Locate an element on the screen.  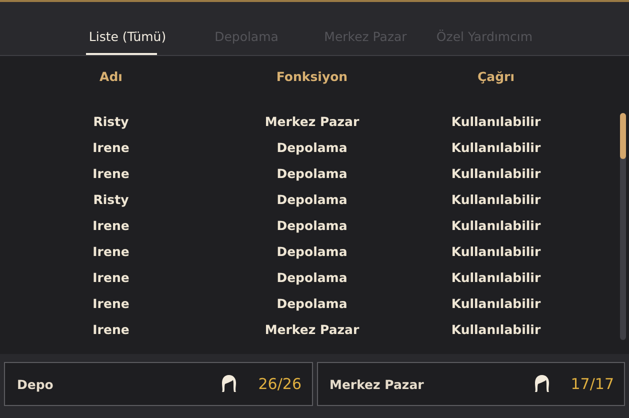
scrollbar is located at coordinates (623, 226).